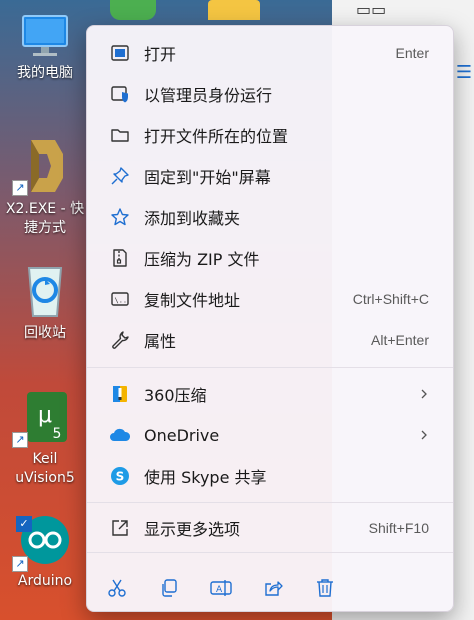 This screenshot has width=474, height=620. I want to click on menu-item-run-as-admin: 以管理员身份运行, so click(270, 94).